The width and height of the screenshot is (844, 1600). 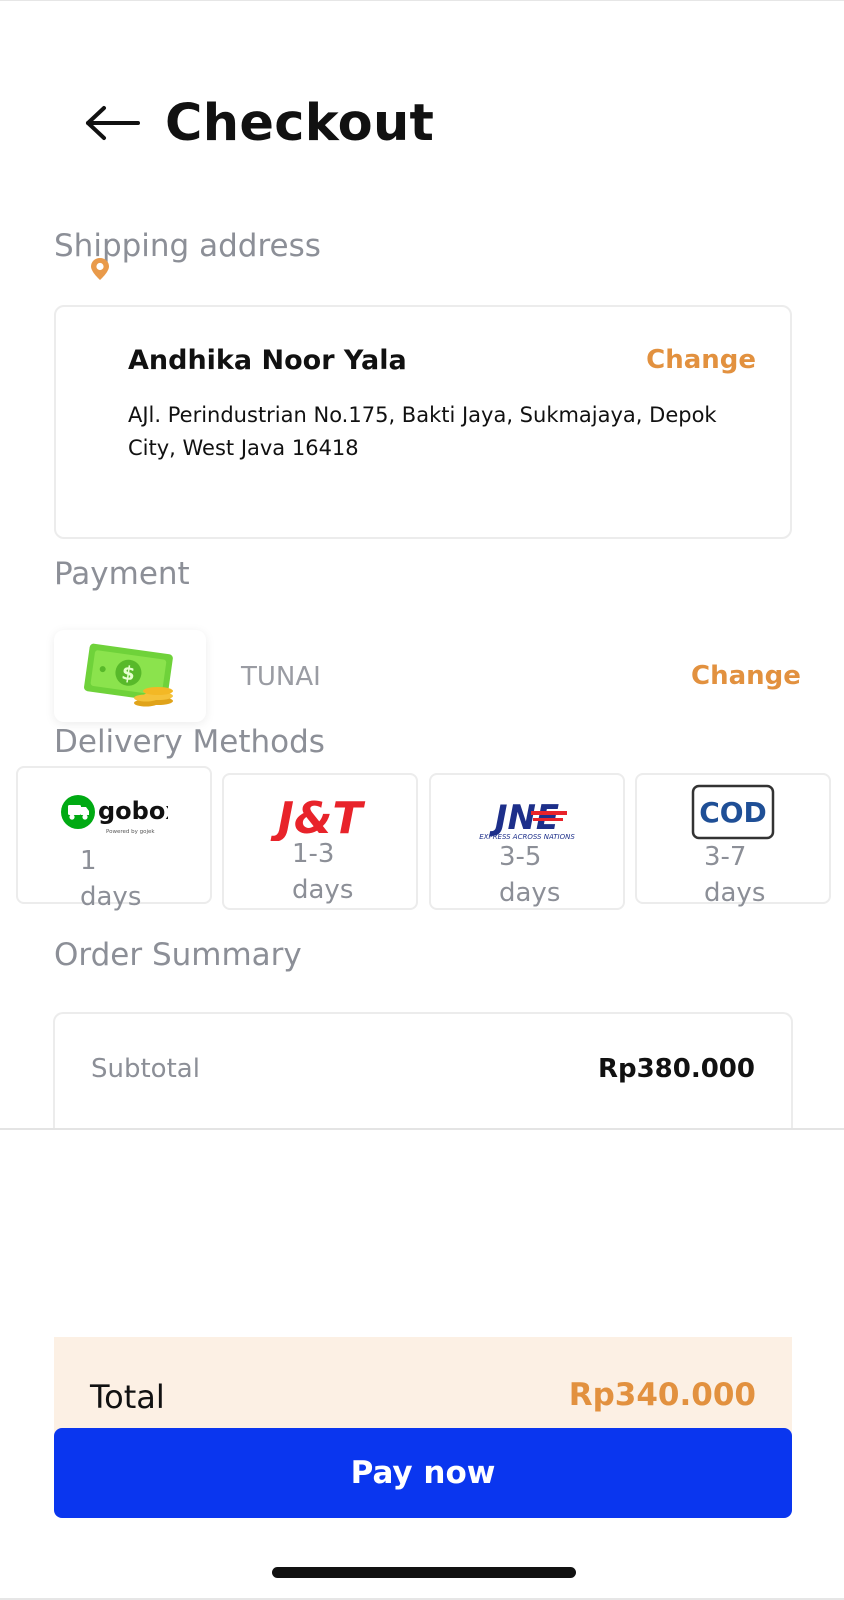 I want to click on location-pin-icon, so click(x=100, y=269).